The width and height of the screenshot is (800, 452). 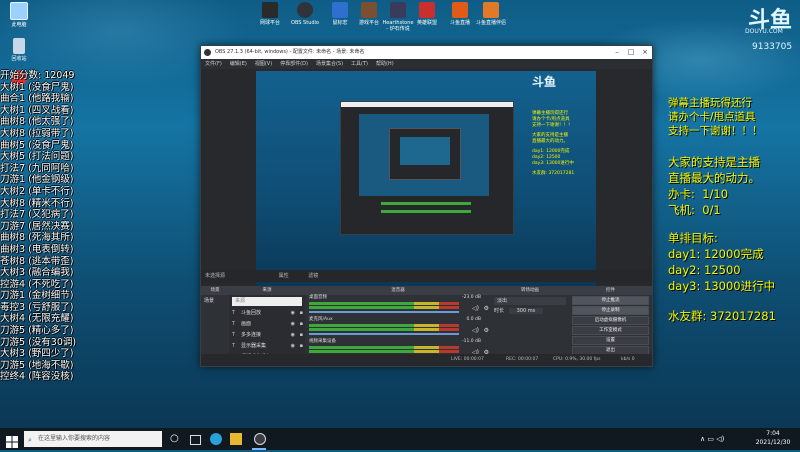 What do you see at coordinates (37, 180) in the screenshot?
I see `score-row: 刀游1 (他金钢级)` at bounding box center [37, 180].